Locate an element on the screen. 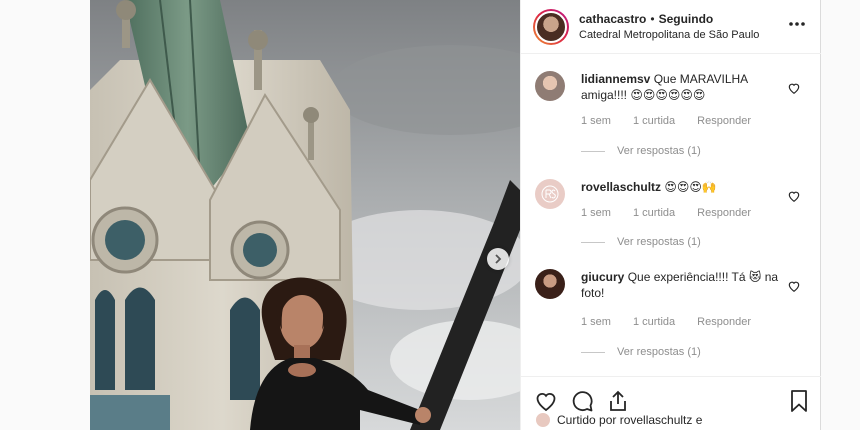 This screenshot has height=430, width=860. comment-icon is located at coordinates (582, 401).